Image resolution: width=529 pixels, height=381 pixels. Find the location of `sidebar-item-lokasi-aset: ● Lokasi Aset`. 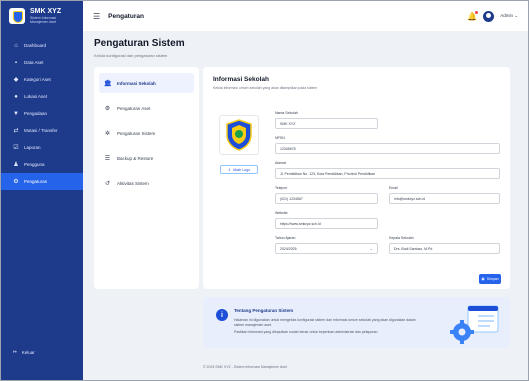

sidebar-item-lokasi-aset: ● Lokasi Aset is located at coordinates (42, 96).